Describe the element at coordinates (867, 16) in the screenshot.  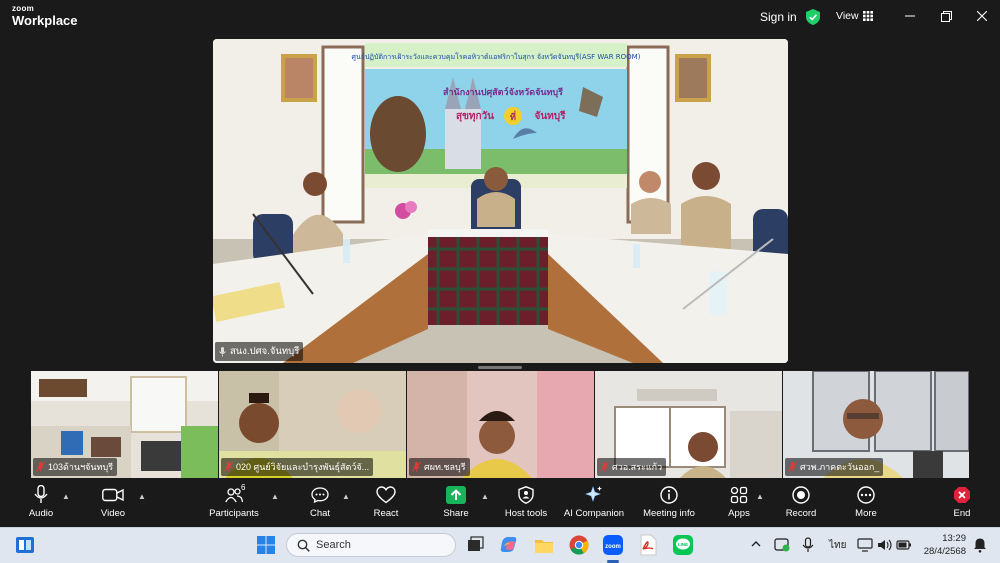
I see `grid-icon` at that location.